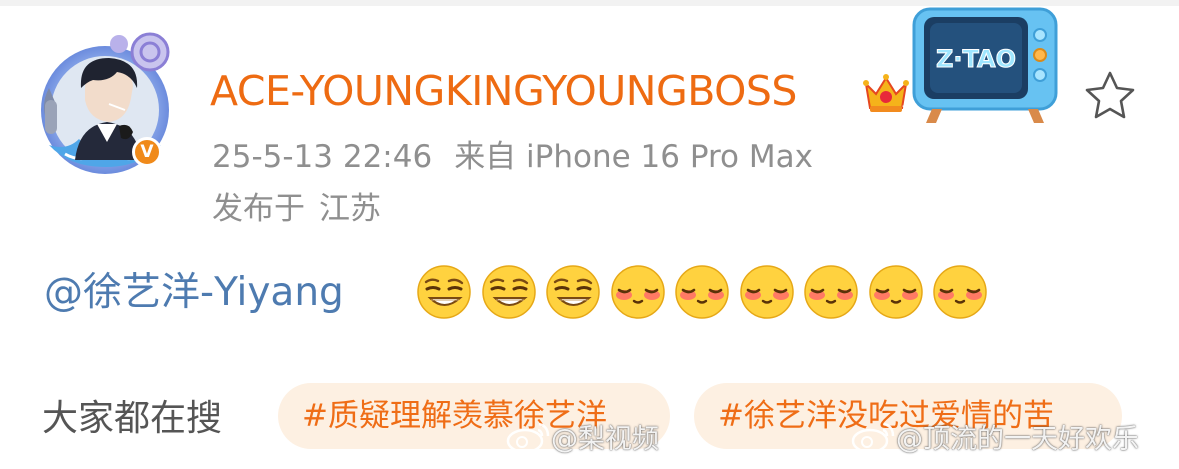  I want to click on watermark: @梨视频, so click(582, 440).